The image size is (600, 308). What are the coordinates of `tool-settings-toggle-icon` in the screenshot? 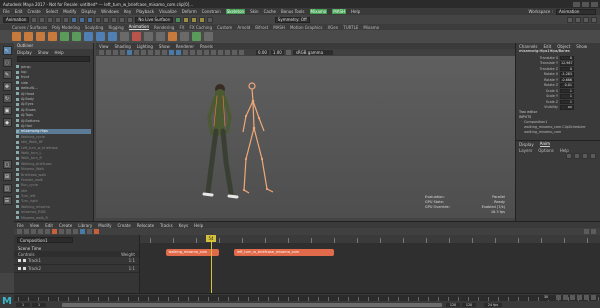 It's located at (586, 19).